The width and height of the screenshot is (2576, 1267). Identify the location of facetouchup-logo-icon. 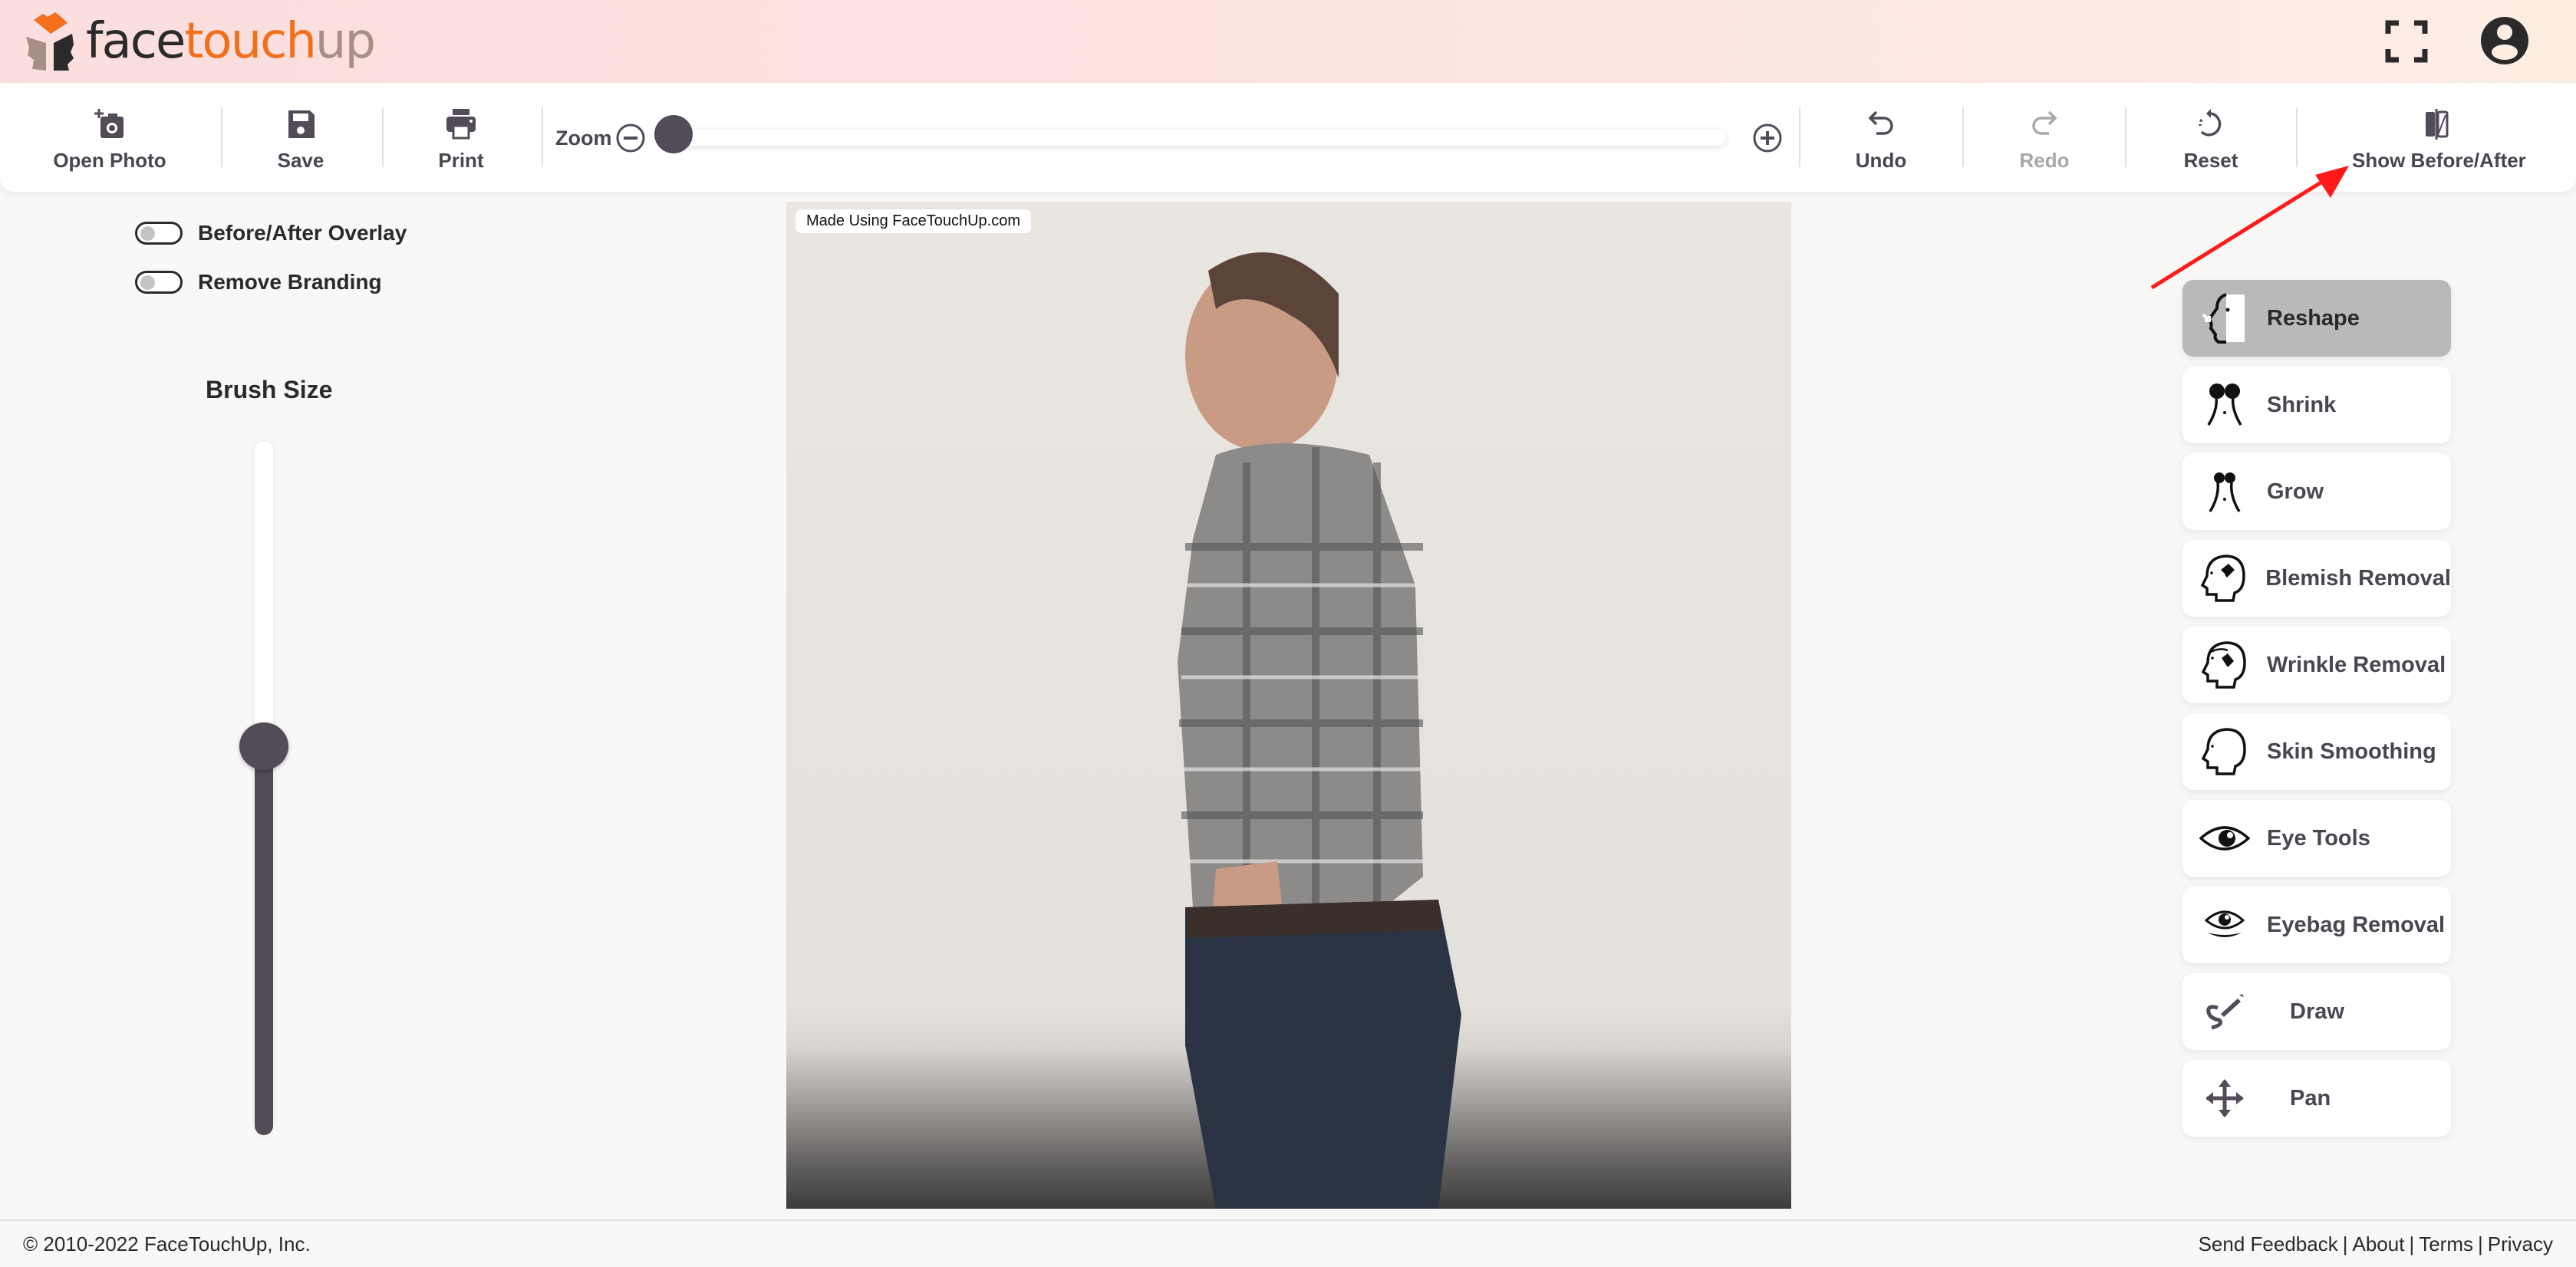
(50, 41).